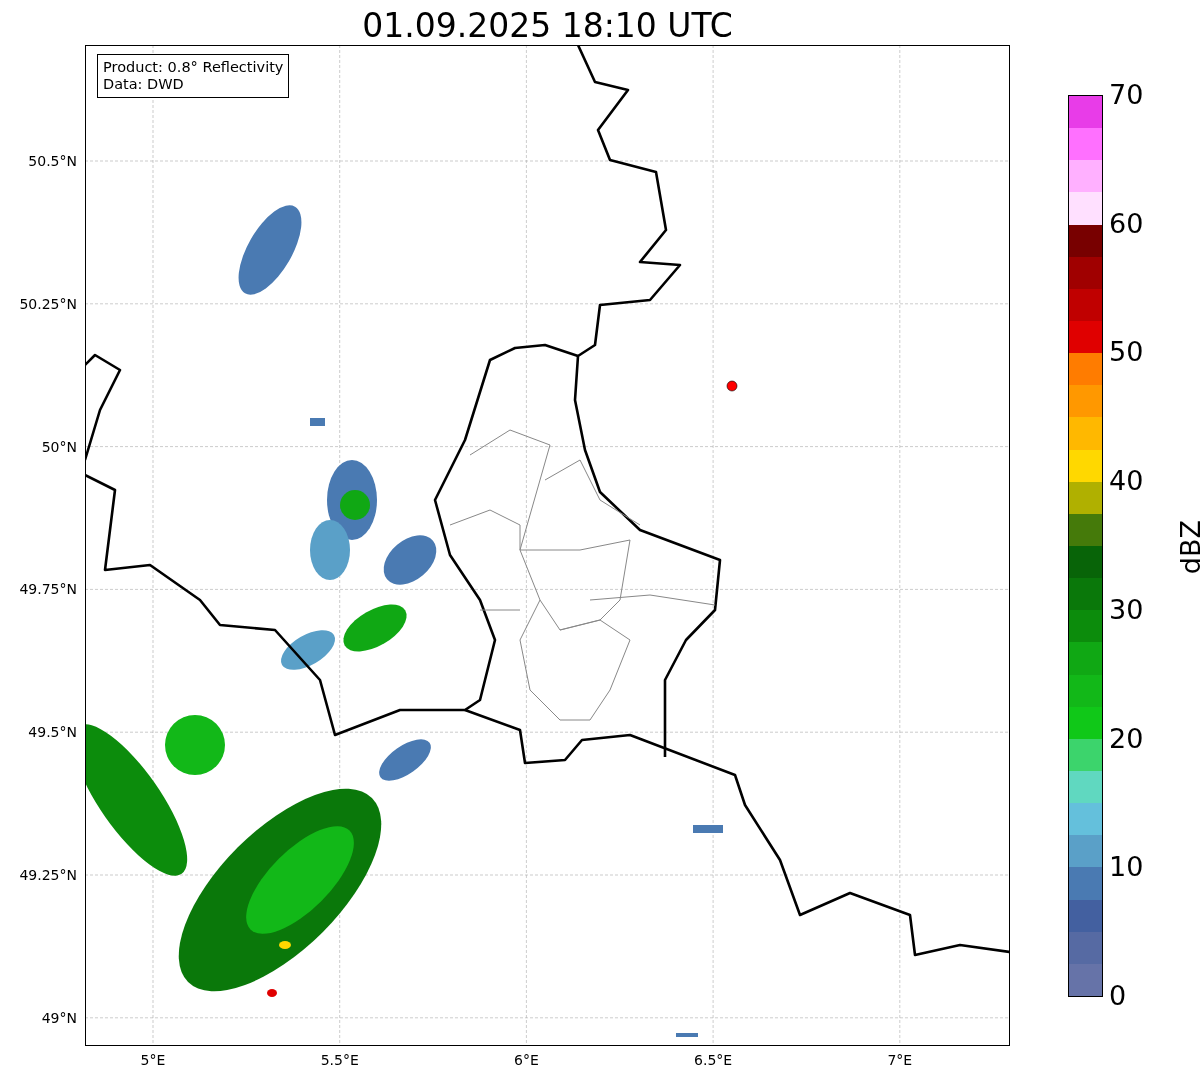 This screenshot has height=1081, width=1202. What do you see at coordinates (59, 1017) in the screenshot?
I see `axis-tick-label: 49°N` at bounding box center [59, 1017].